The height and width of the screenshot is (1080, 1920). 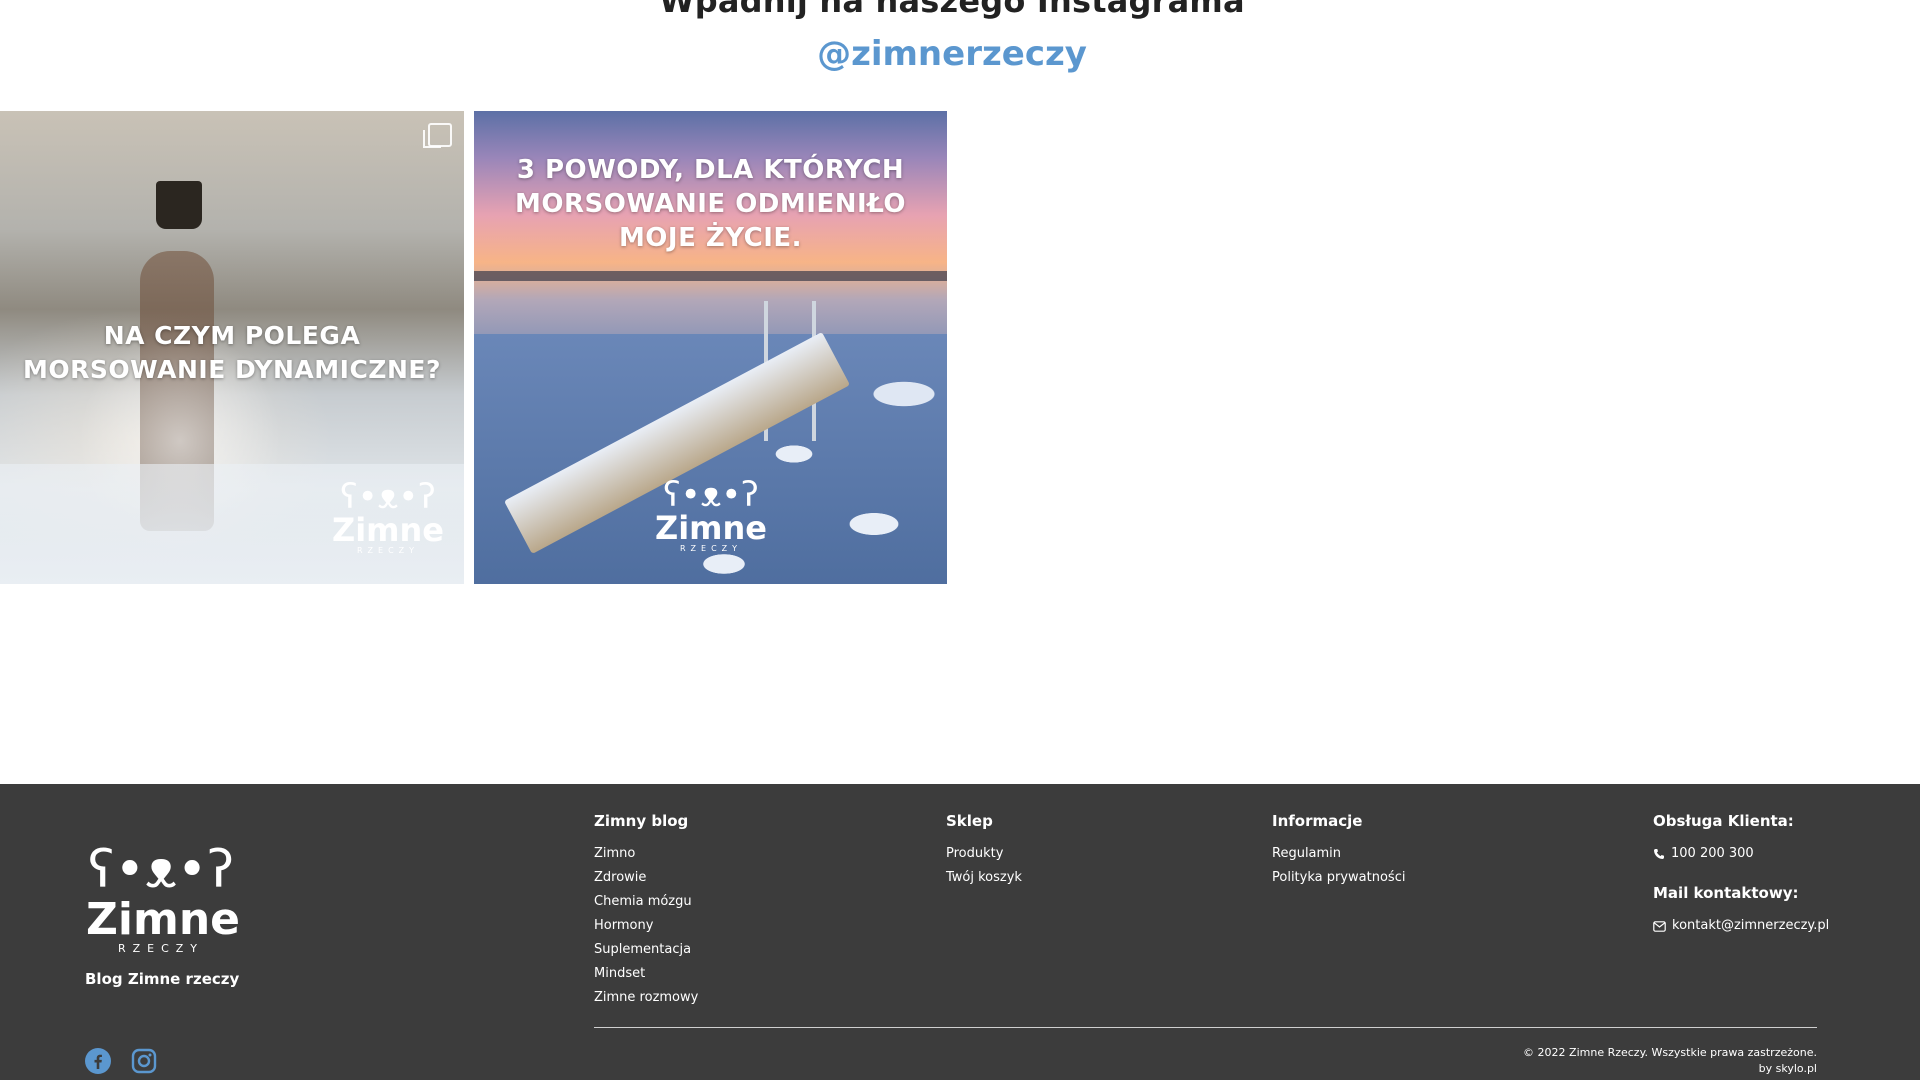 I want to click on footer-divider, so click(x=1205, y=1027).